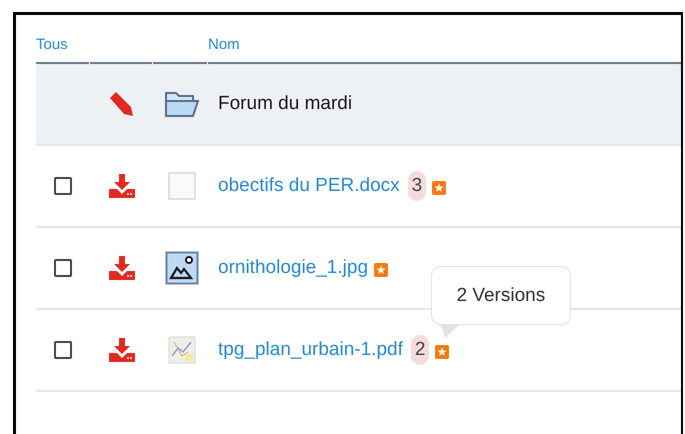 This screenshot has width=685, height=434. What do you see at coordinates (289, 268) in the screenshot?
I see `file-link: ornithologie_1.jpg` at bounding box center [289, 268].